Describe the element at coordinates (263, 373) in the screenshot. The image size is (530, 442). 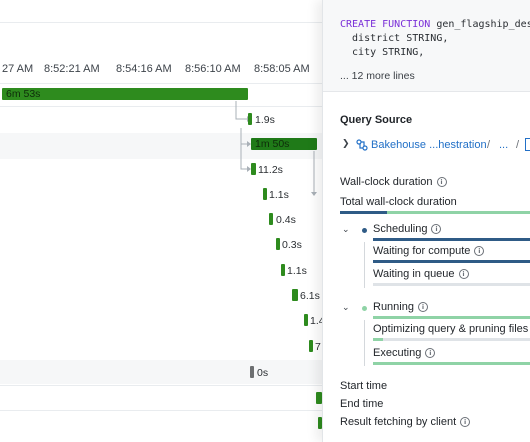
I see `task-duration: 0s` at that location.